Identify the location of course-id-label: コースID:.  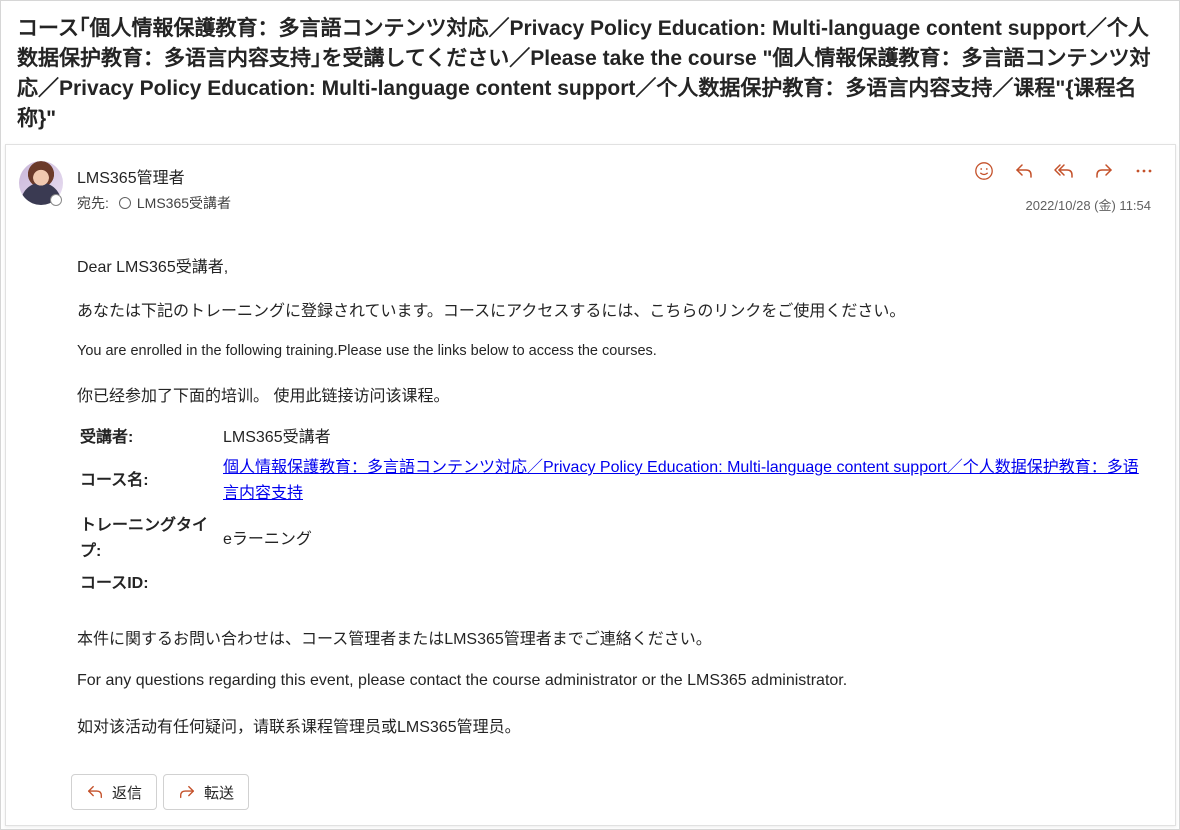
(114, 583).